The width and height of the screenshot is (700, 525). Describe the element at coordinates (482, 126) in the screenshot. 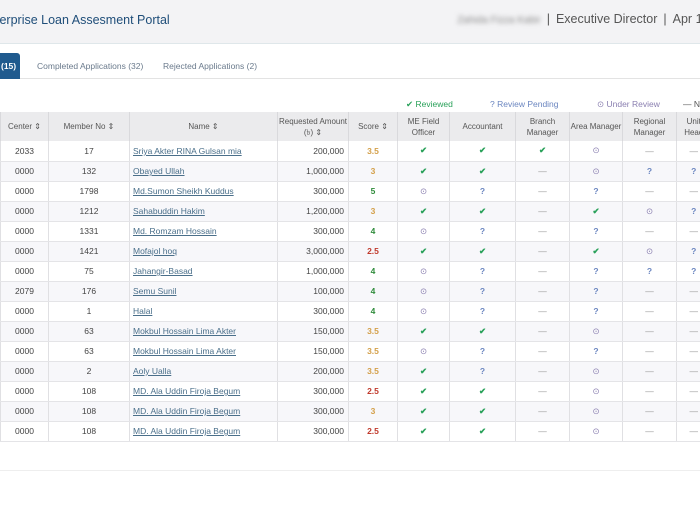

I see `column-header-accountant: Accountant` at that location.